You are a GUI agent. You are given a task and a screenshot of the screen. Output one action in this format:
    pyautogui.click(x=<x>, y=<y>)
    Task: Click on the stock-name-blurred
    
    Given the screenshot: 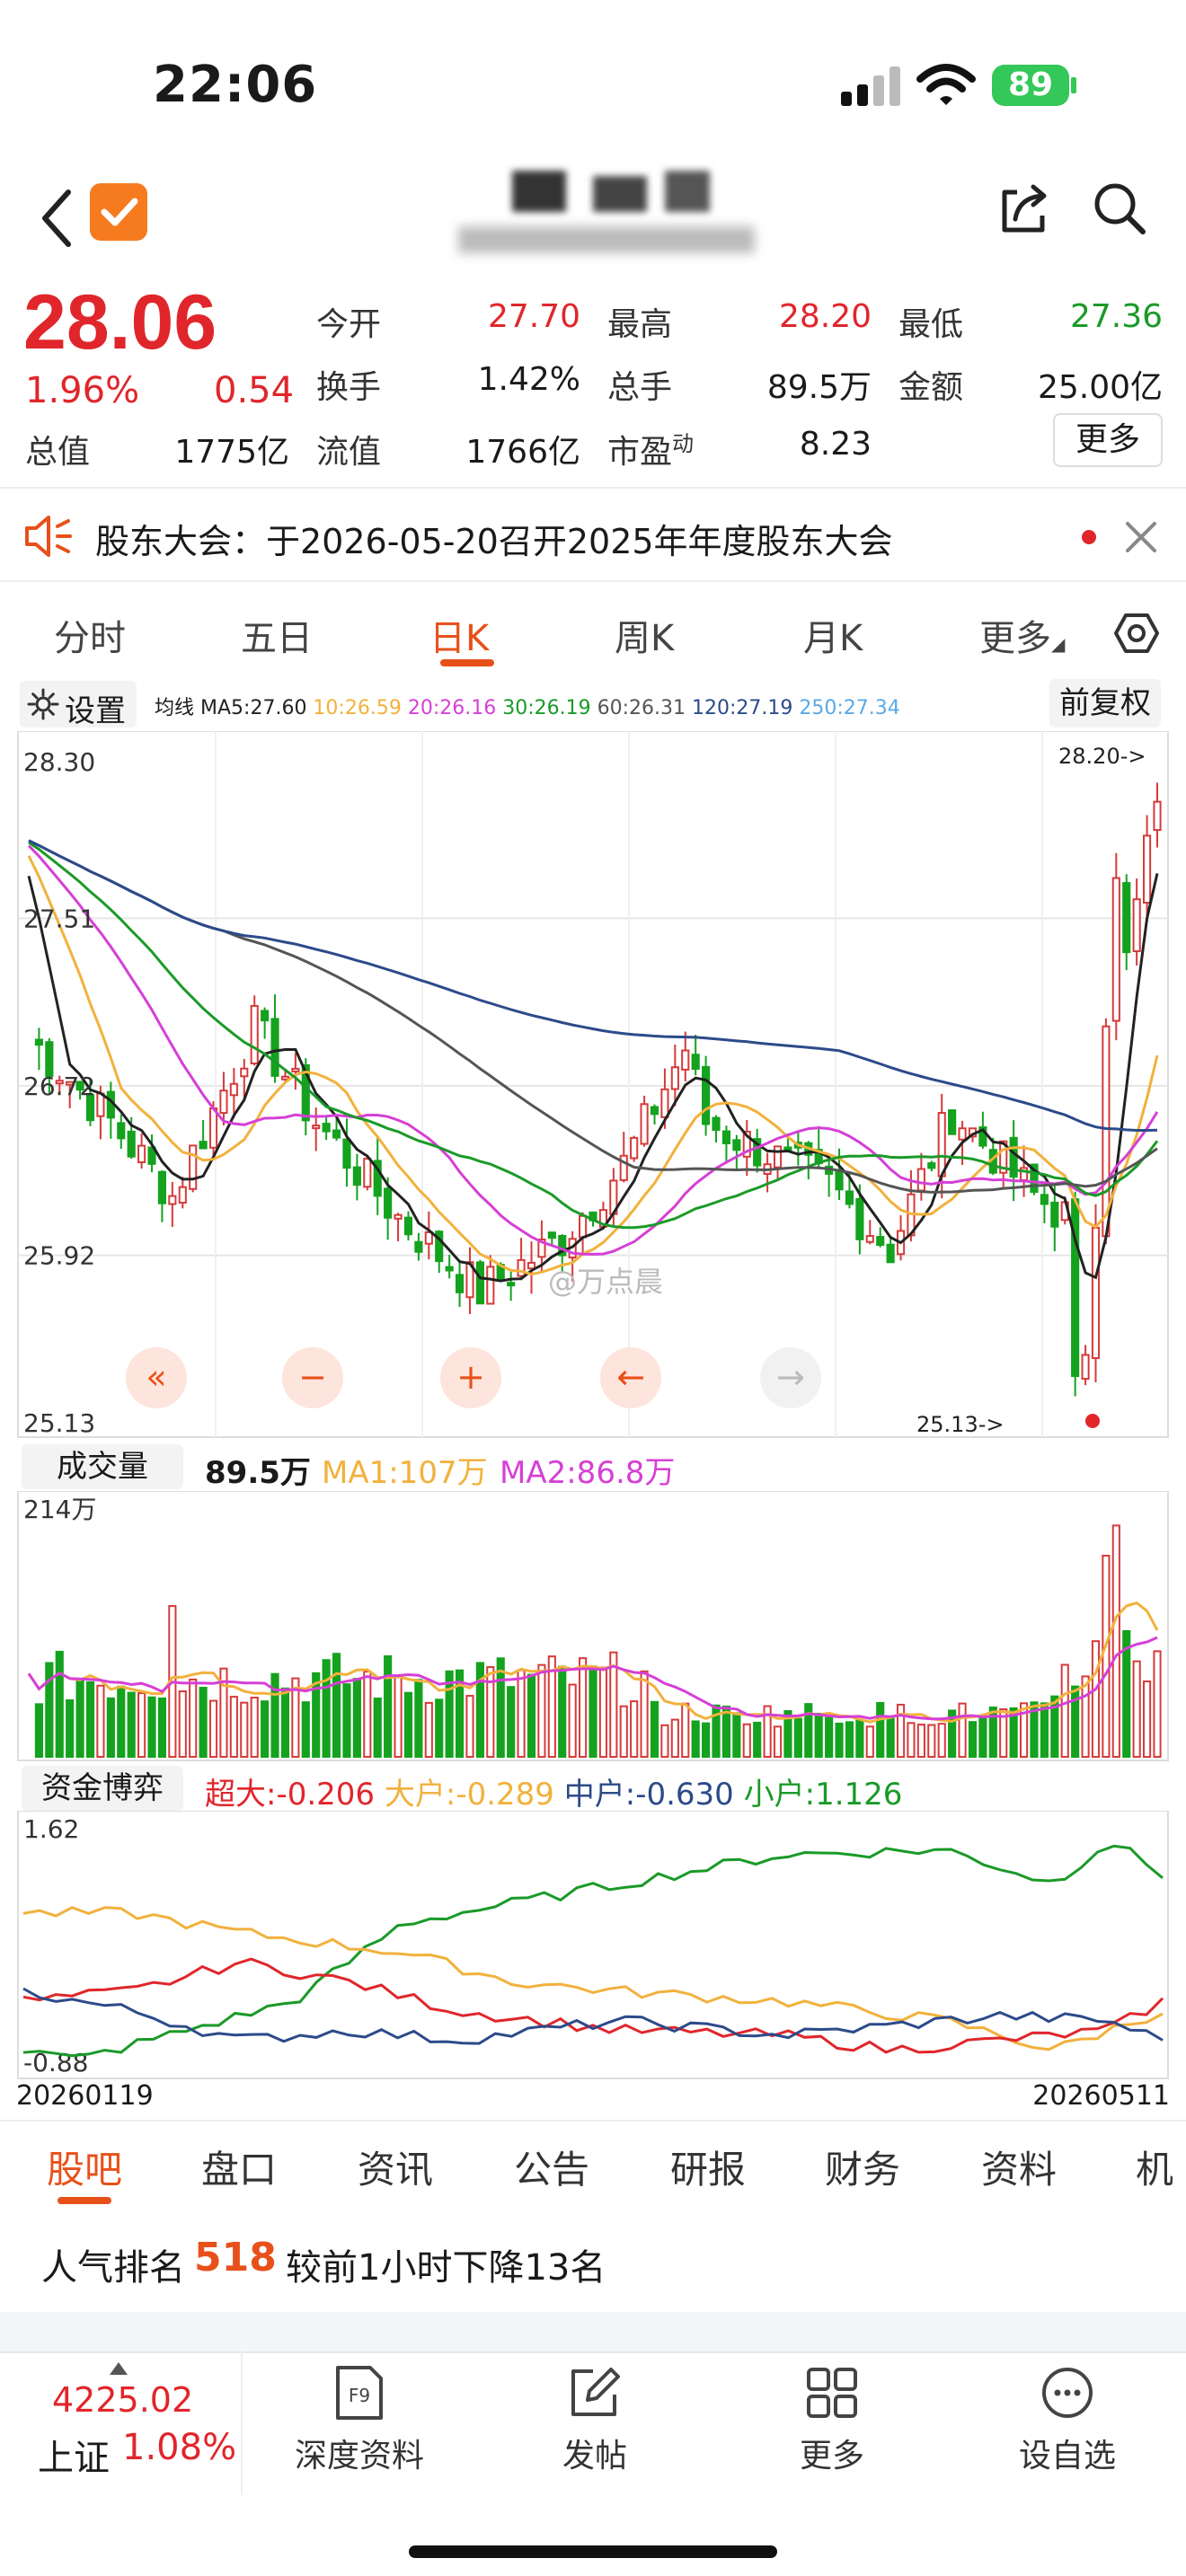 What is the action you would take?
    pyautogui.click(x=615, y=220)
    